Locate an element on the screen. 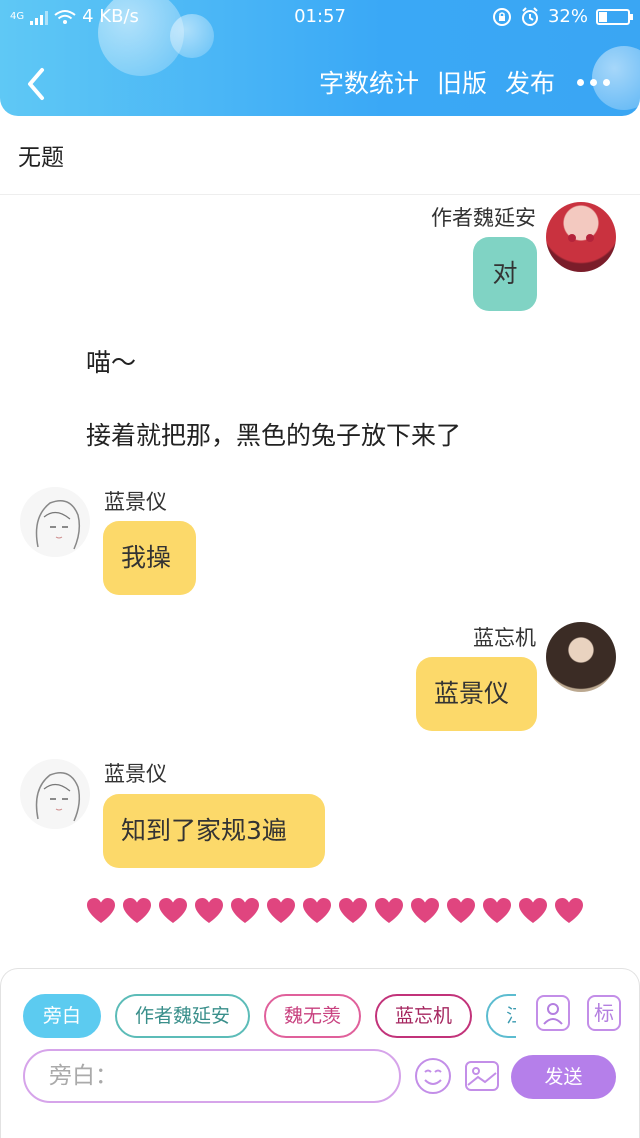 This screenshot has height=1138, width=640. old-version-button: 旧版 is located at coordinates (462, 82).